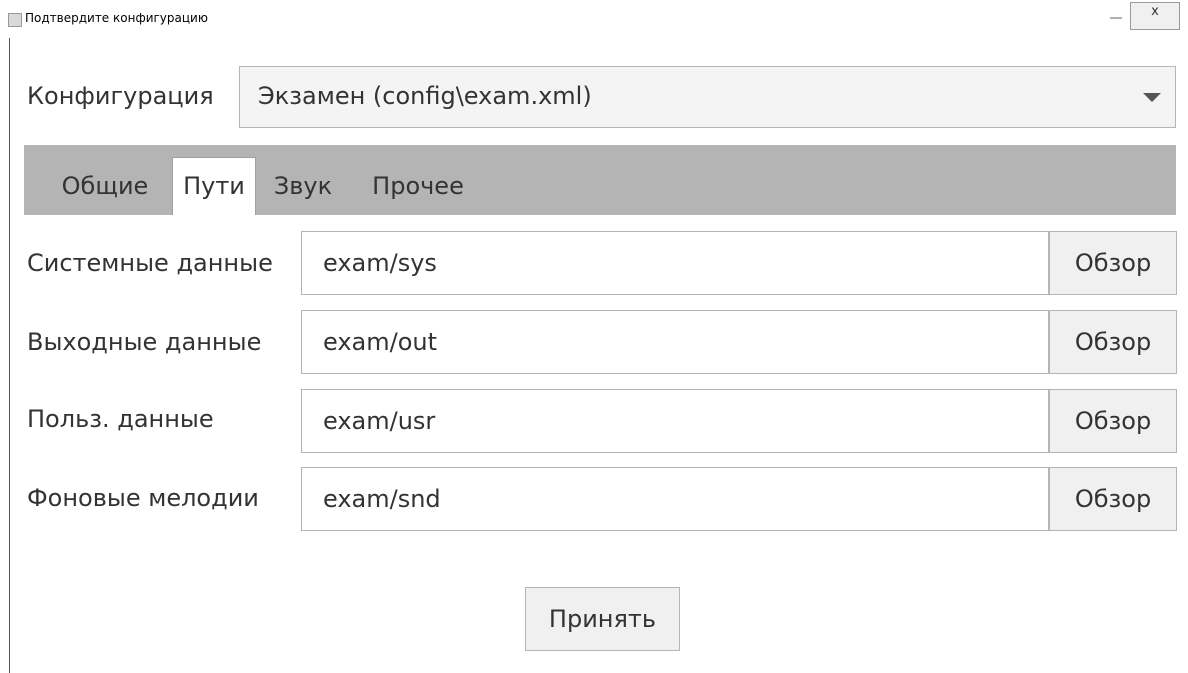 This screenshot has width=1188, height=673. I want to click on config-label: Конфигурация, so click(120, 96).